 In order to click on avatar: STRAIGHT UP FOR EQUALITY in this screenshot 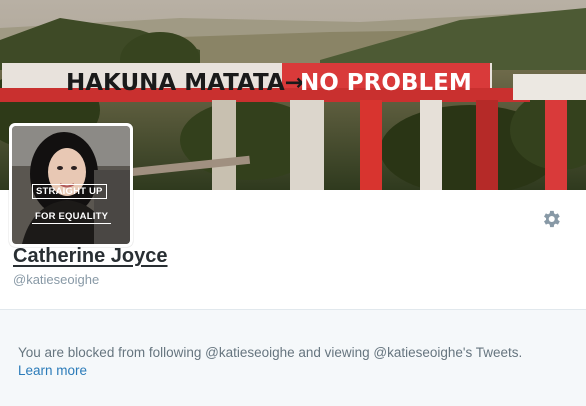, I will do `click(71, 185)`.